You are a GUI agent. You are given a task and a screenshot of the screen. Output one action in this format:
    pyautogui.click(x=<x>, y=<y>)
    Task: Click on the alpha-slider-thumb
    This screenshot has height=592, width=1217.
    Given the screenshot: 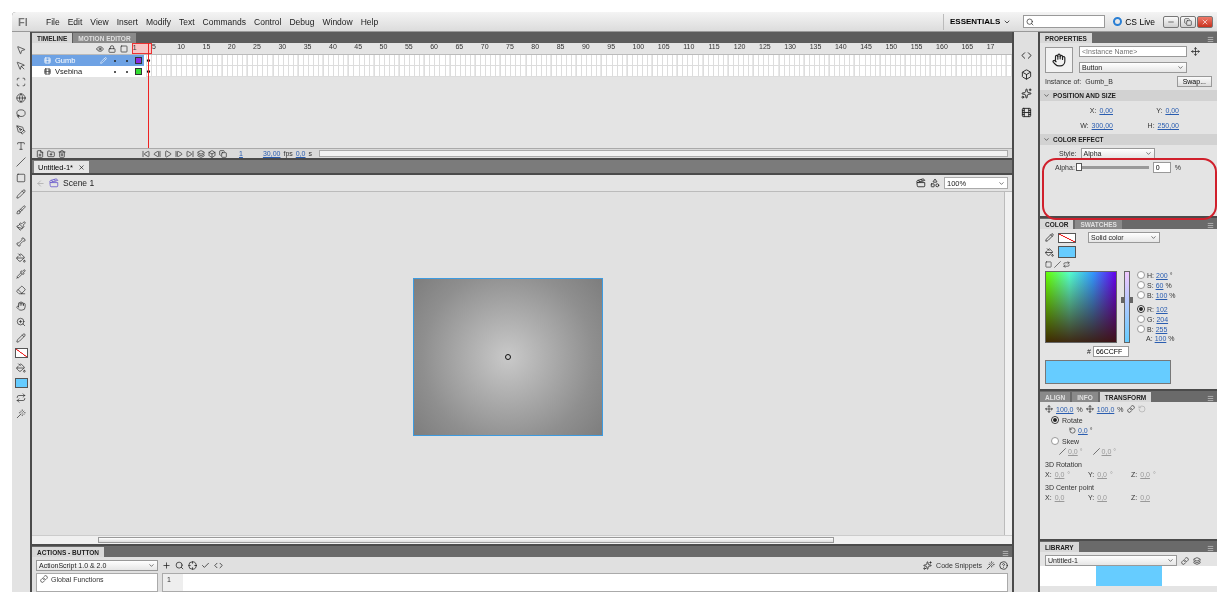 What is the action you would take?
    pyautogui.click(x=1078, y=167)
    